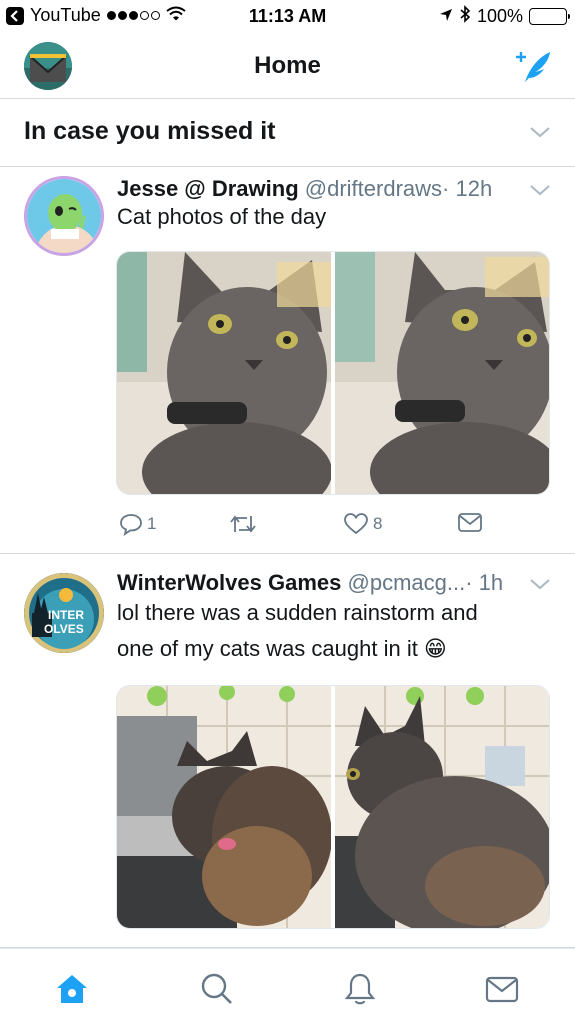  Describe the element at coordinates (549, 16) in the screenshot. I see `battery-icon` at that location.